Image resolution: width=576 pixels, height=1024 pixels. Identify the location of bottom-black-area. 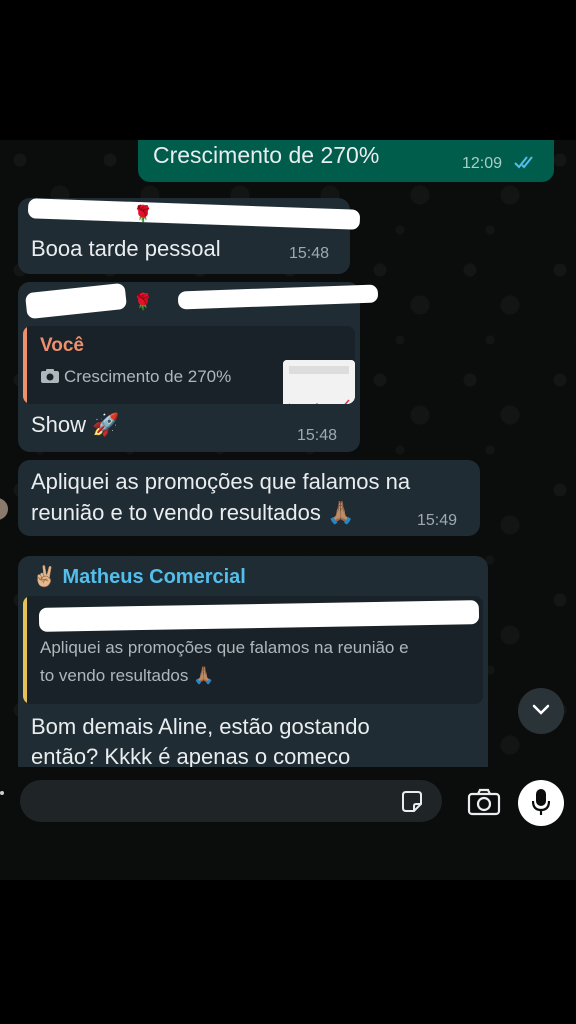
(288, 952).